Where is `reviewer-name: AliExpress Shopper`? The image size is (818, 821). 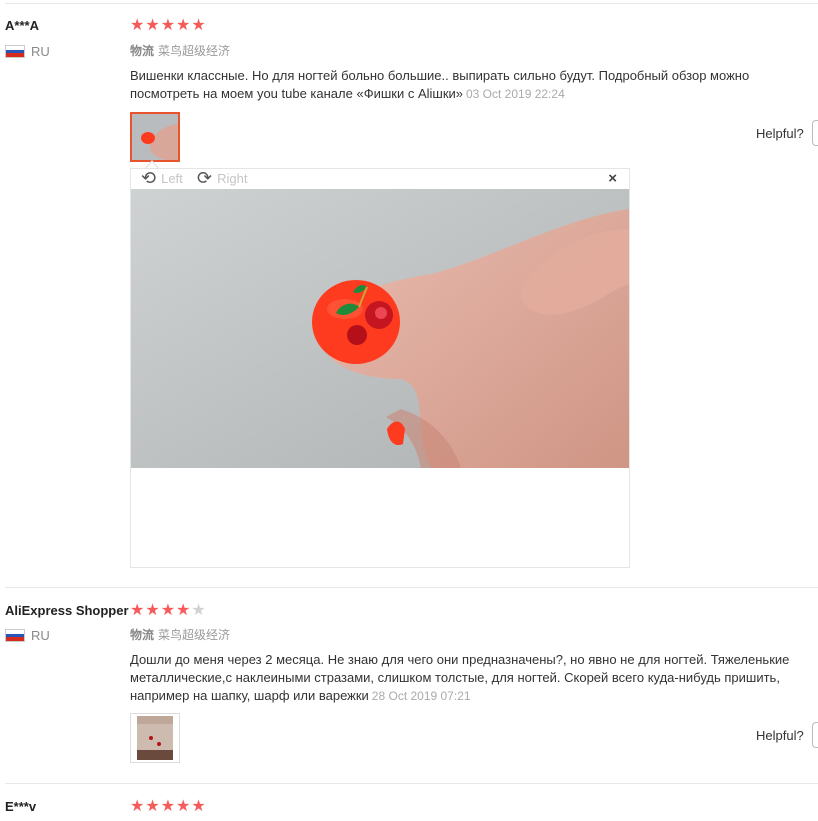
reviewer-name: AliExpress Shopper is located at coordinates (67, 610).